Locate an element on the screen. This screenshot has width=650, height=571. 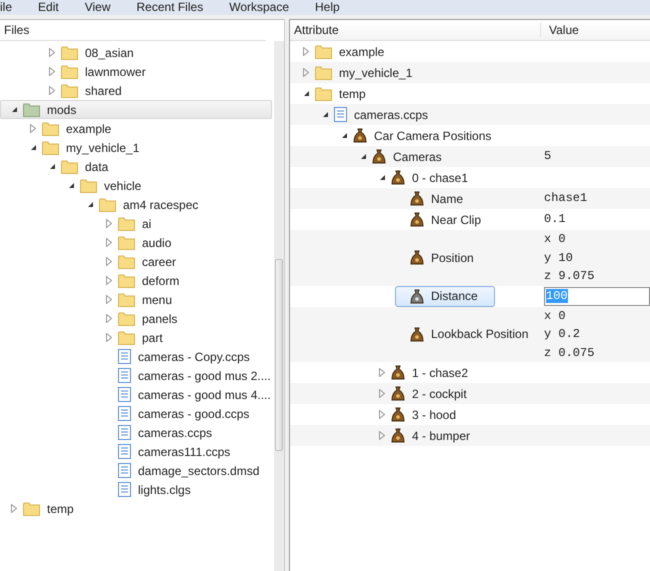
tree-item: shared is located at coordinates (136, 90).